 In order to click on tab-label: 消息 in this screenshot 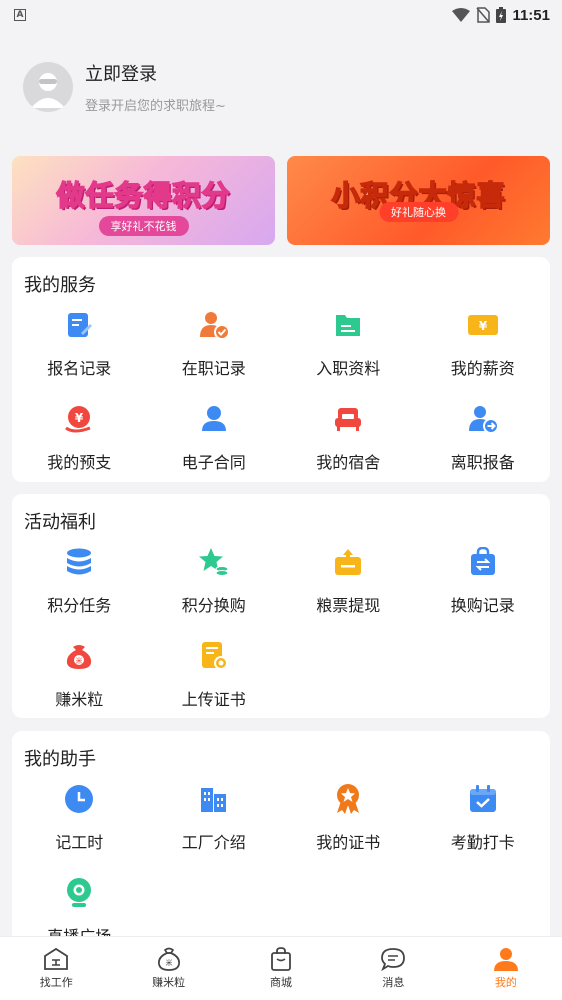, I will do `click(393, 982)`.